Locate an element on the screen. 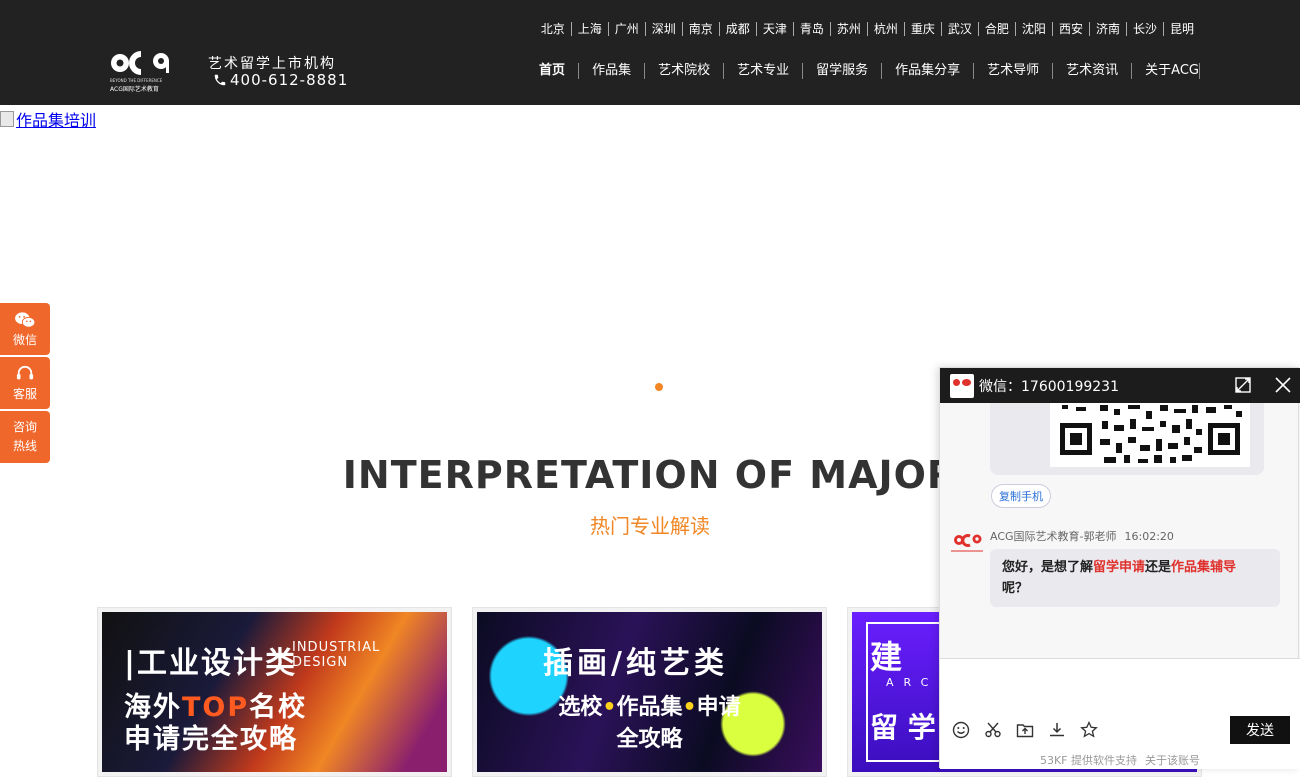  wechat-qr-code is located at coordinates (1150, 435).